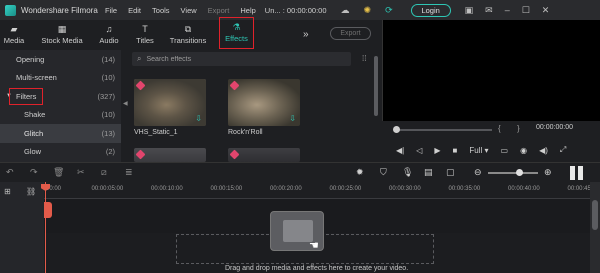 The image size is (600, 273). What do you see at coordinates (491, 70) in the screenshot?
I see `preview-window` at bounding box center [491, 70].